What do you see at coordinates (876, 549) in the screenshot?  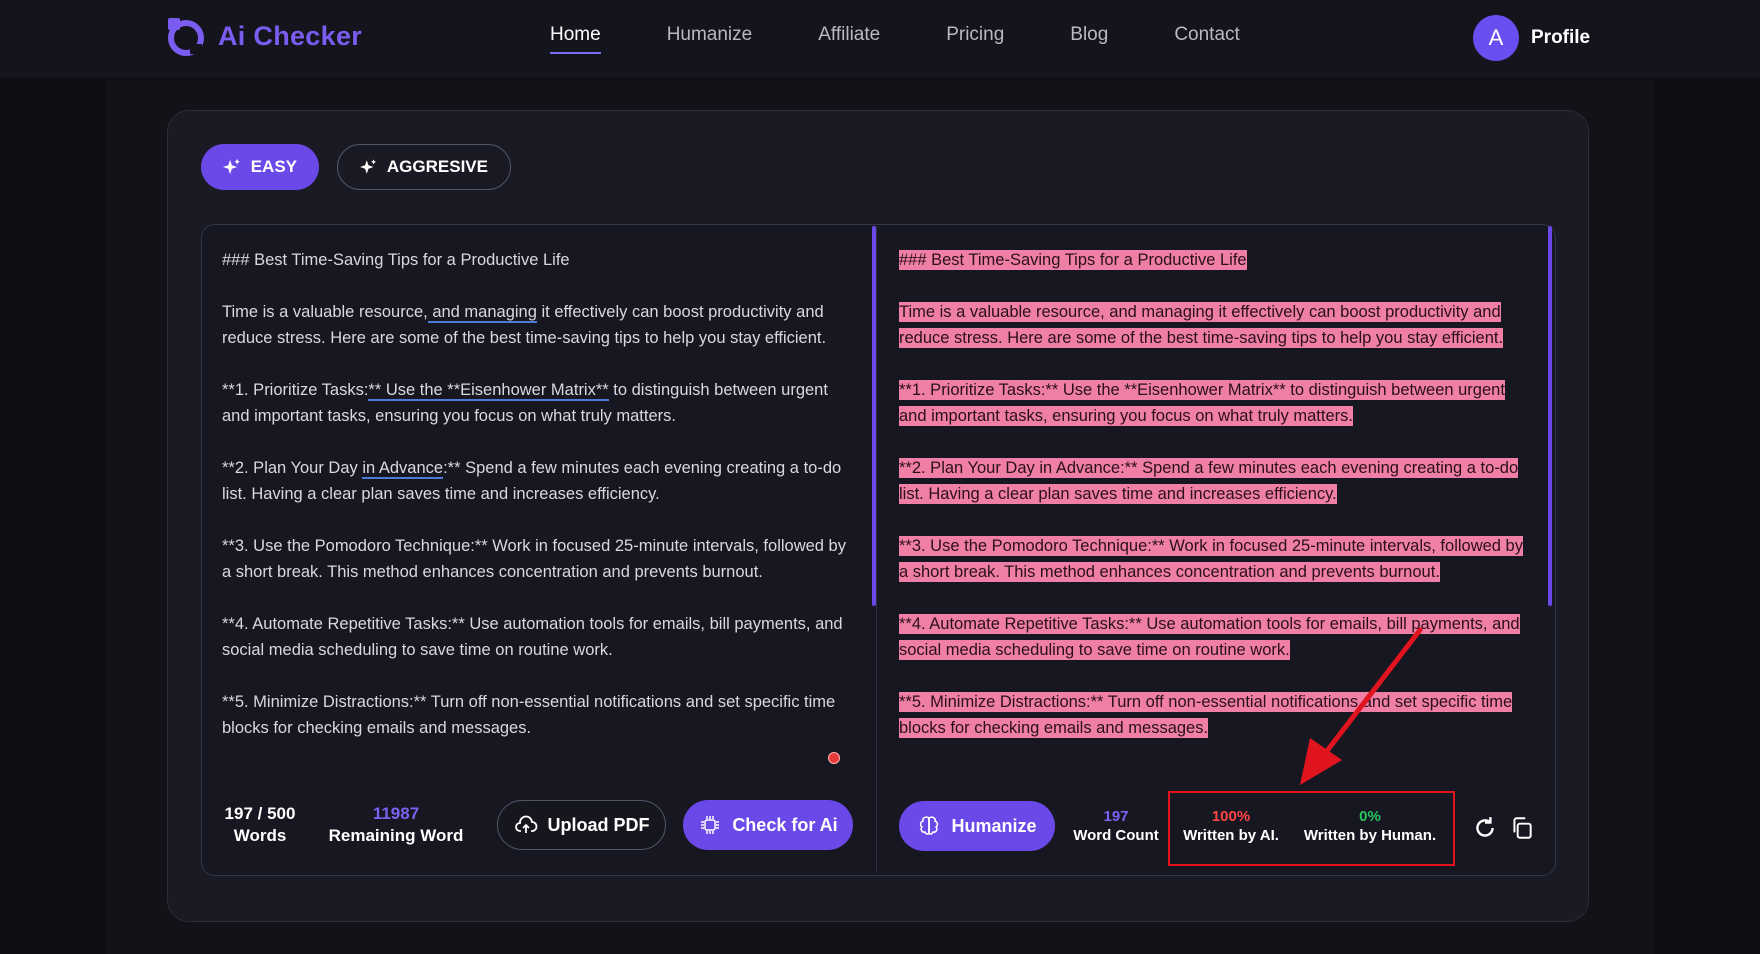 I see `panel-divider` at bounding box center [876, 549].